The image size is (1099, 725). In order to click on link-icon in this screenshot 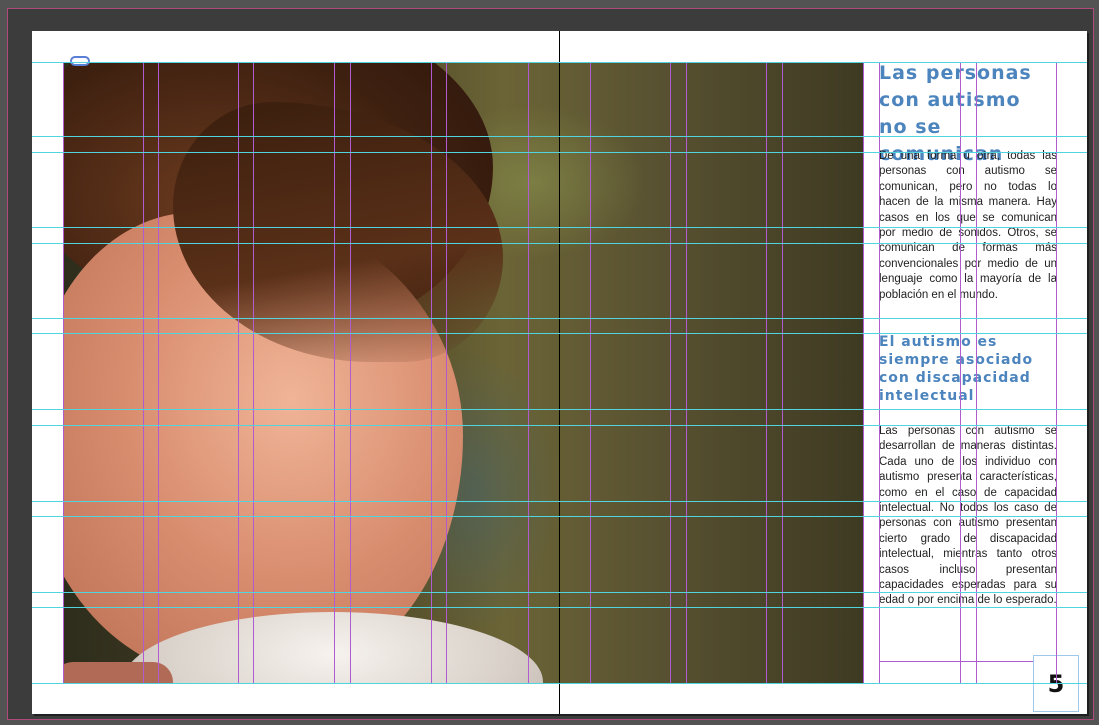, I will do `click(80, 61)`.